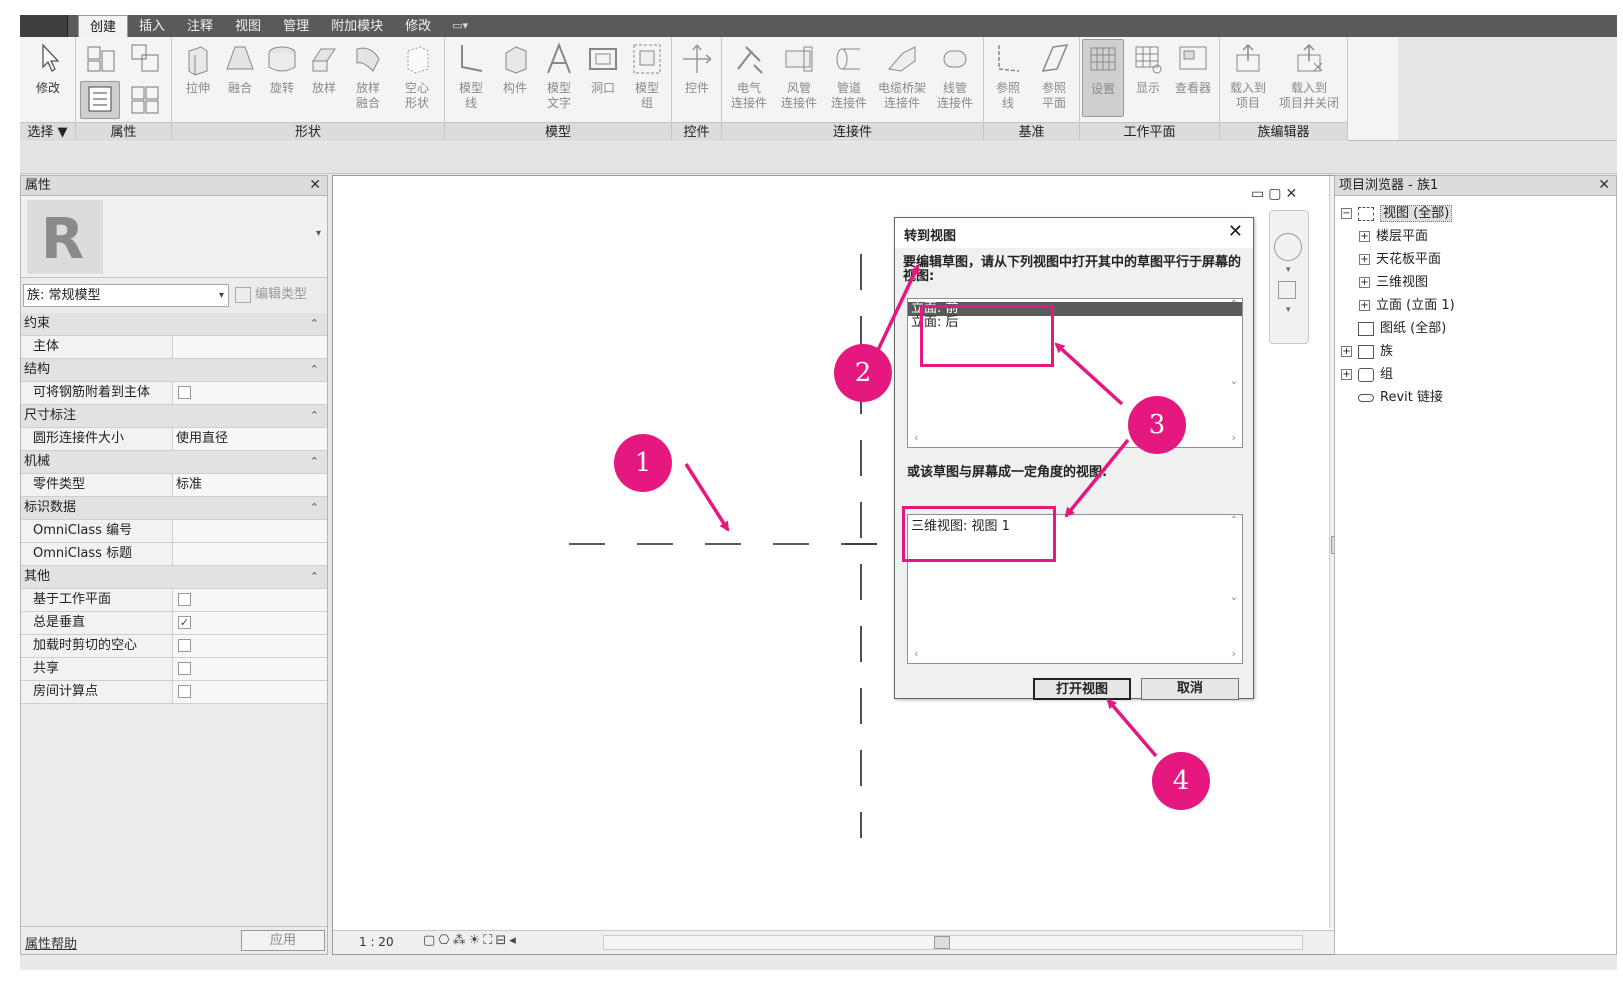  Describe the element at coordinates (1398, 351) in the screenshot. I see `tree-node-families: + 族` at that location.